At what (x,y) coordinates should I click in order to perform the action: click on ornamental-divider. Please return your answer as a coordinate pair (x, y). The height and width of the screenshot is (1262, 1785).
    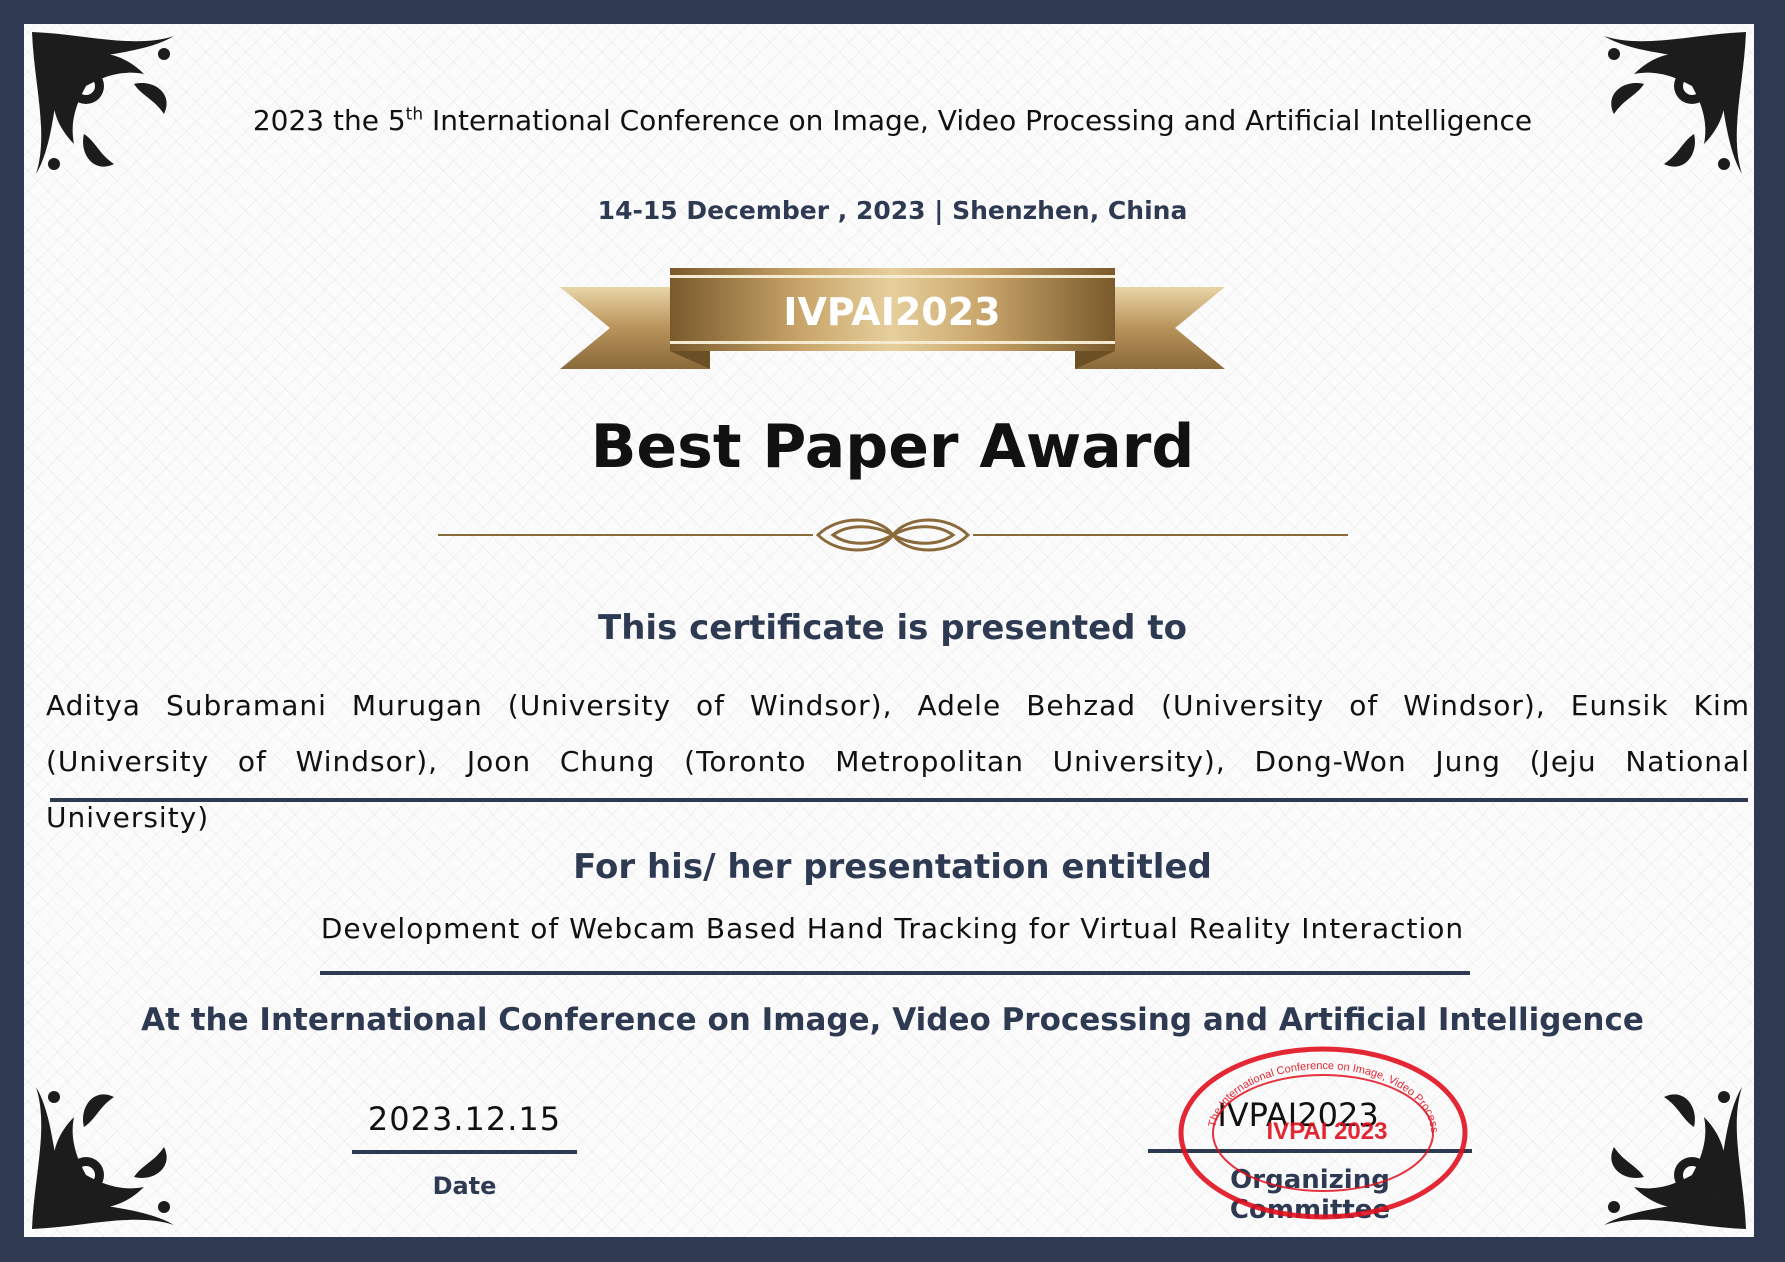
    Looking at the image, I should click on (893, 535).